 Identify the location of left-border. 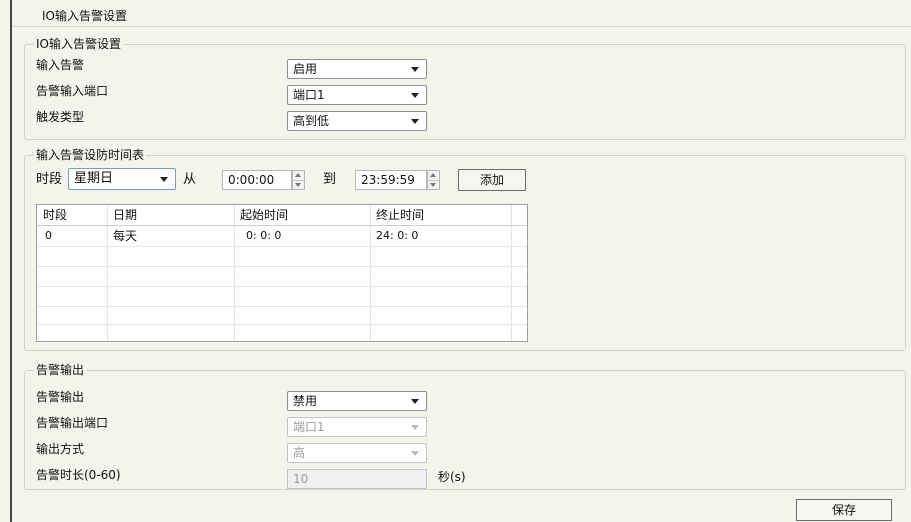
(11, 261).